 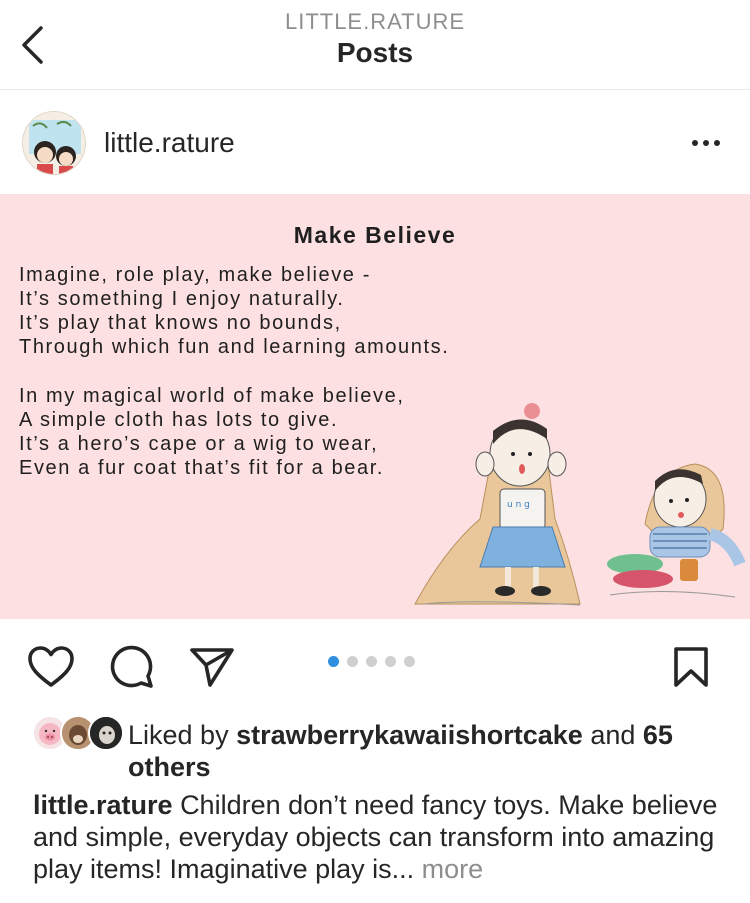 I want to click on share-button, so click(x=212, y=667).